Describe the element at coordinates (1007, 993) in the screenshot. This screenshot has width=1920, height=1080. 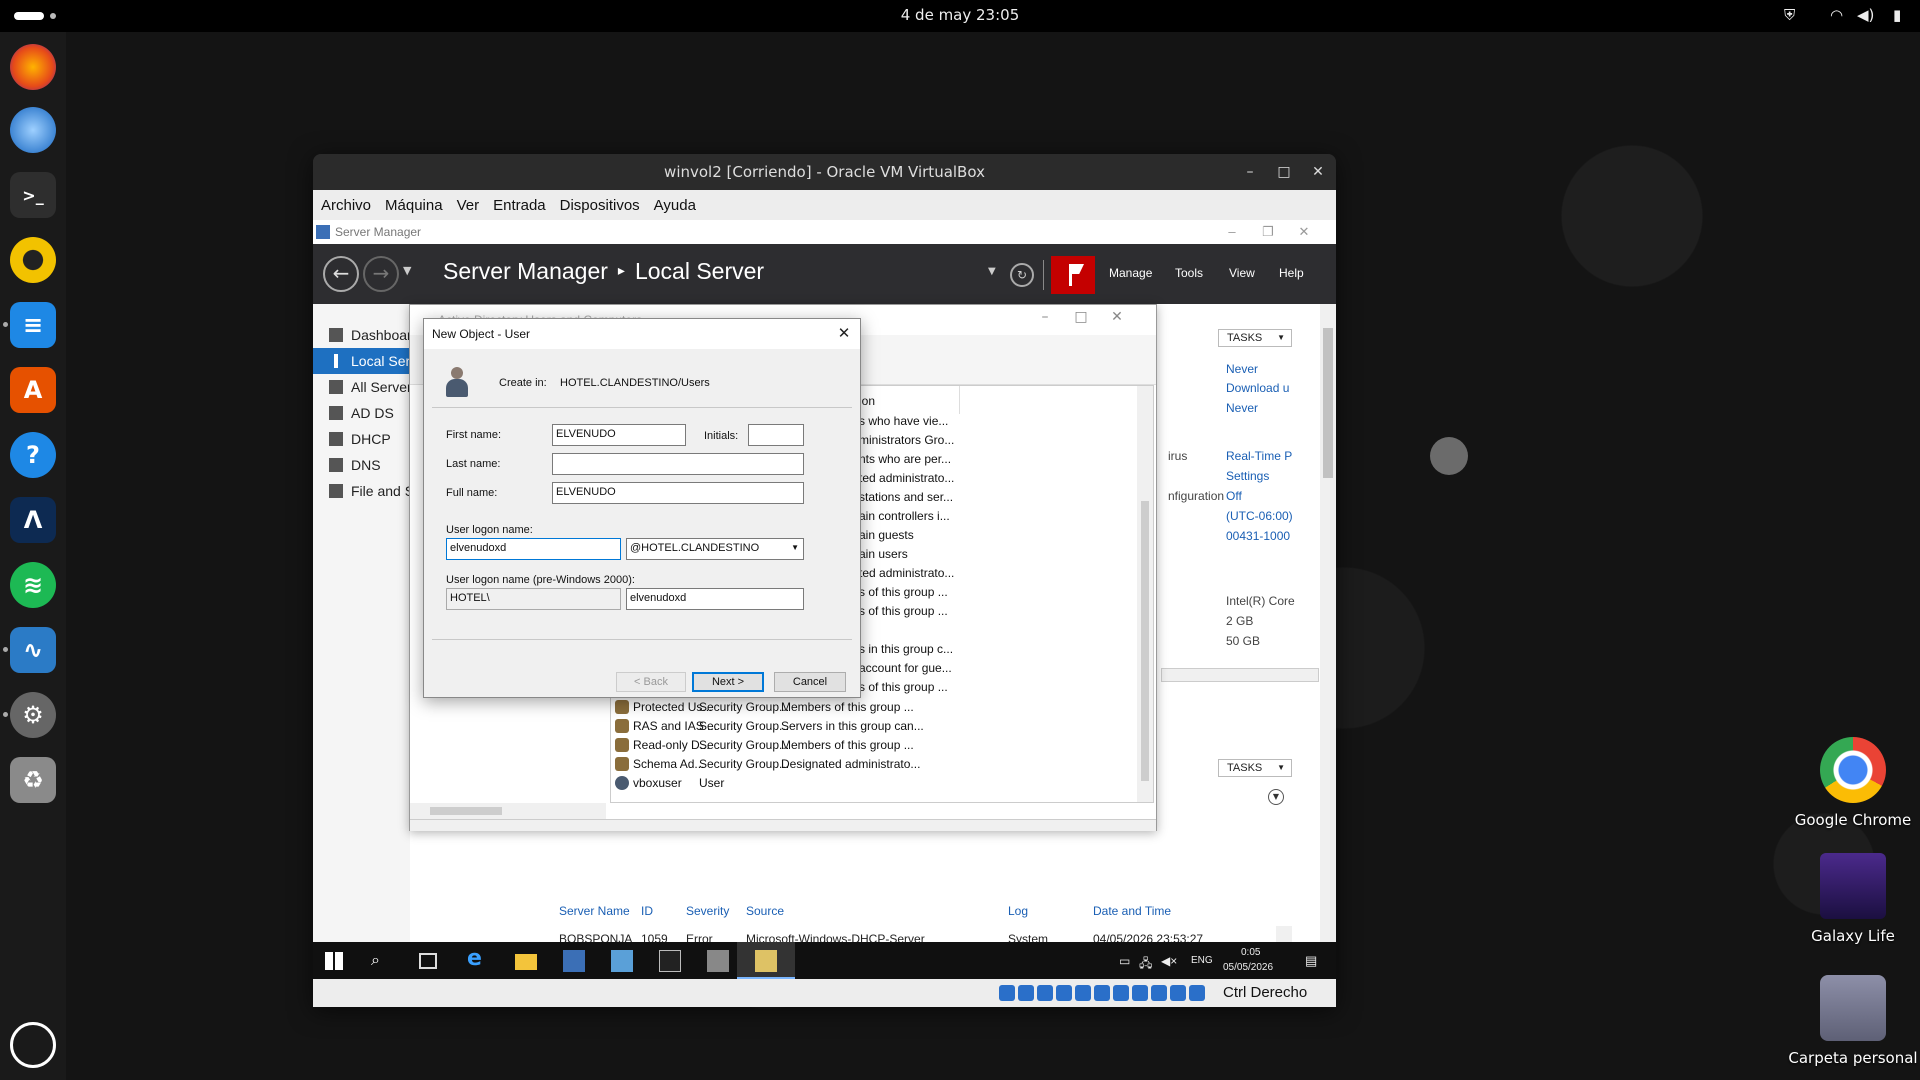
I see `hdd-icon` at that location.